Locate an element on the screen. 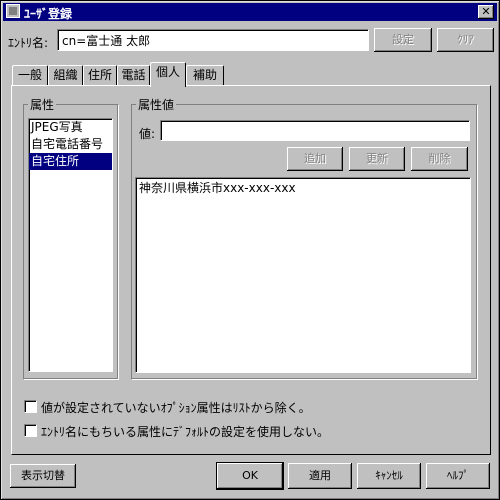 The height and width of the screenshot is (500, 500). close-button: ✕ is located at coordinates (486, 12).